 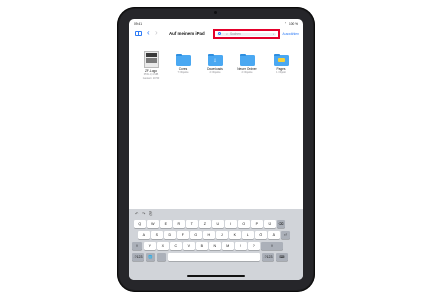 What do you see at coordinates (257, 224) in the screenshot?
I see `key-p: P` at bounding box center [257, 224].